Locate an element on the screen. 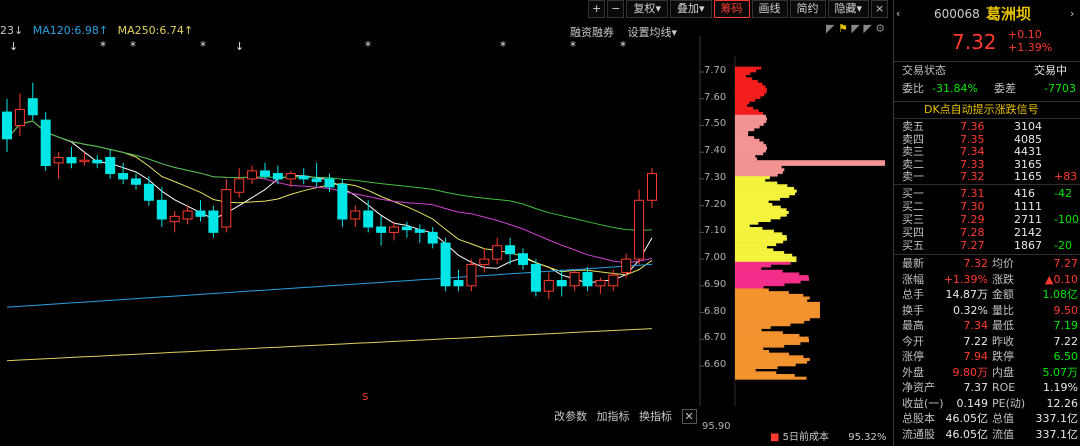  change-params-link: 改参数 is located at coordinates (570, 416).